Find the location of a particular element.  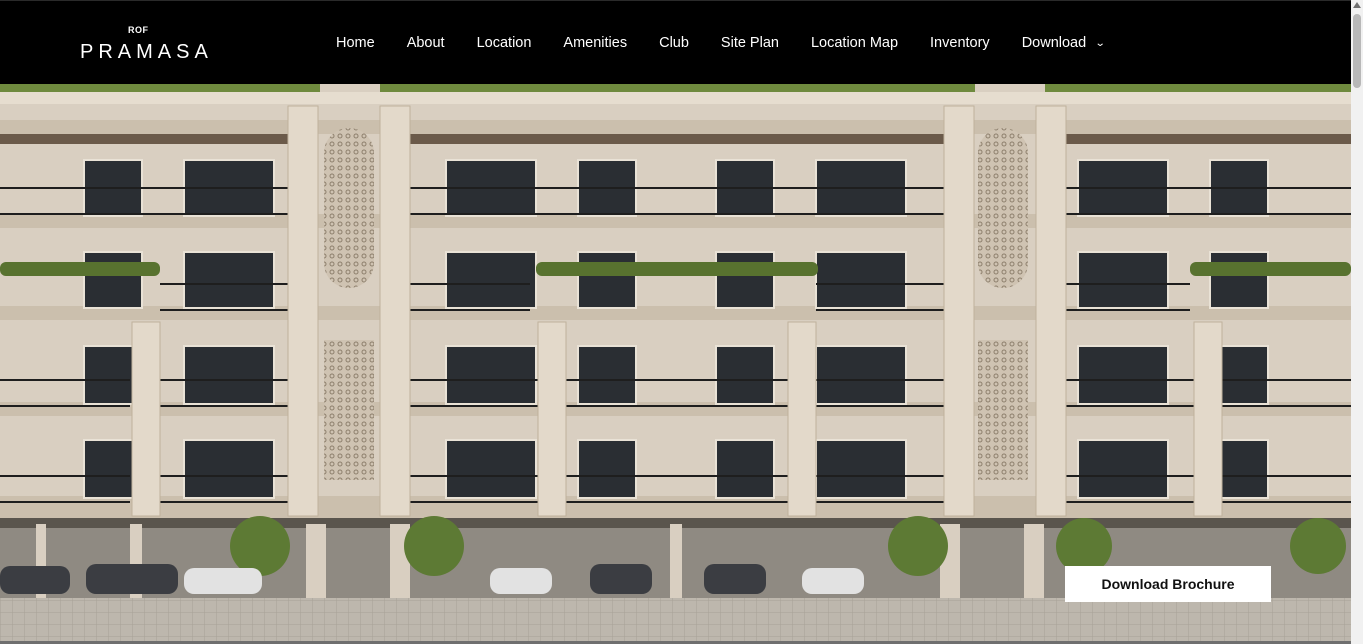

nav-label: Amenities is located at coordinates (595, 43).